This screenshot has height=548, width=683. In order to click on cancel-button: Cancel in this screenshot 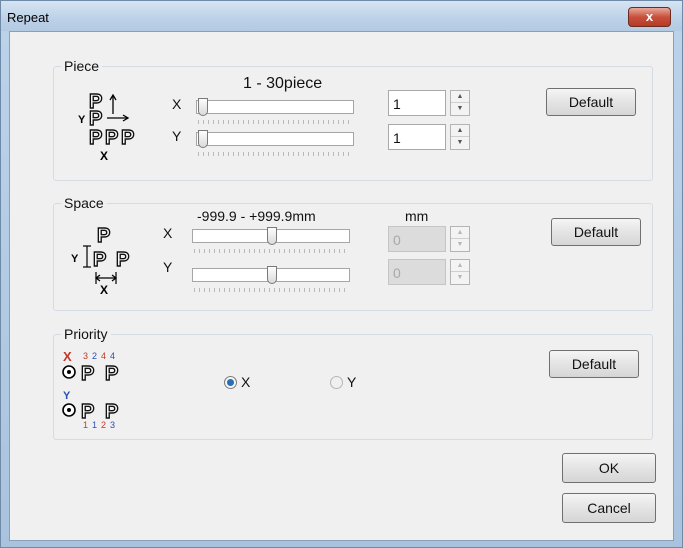, I will do `click(609, 508)`.